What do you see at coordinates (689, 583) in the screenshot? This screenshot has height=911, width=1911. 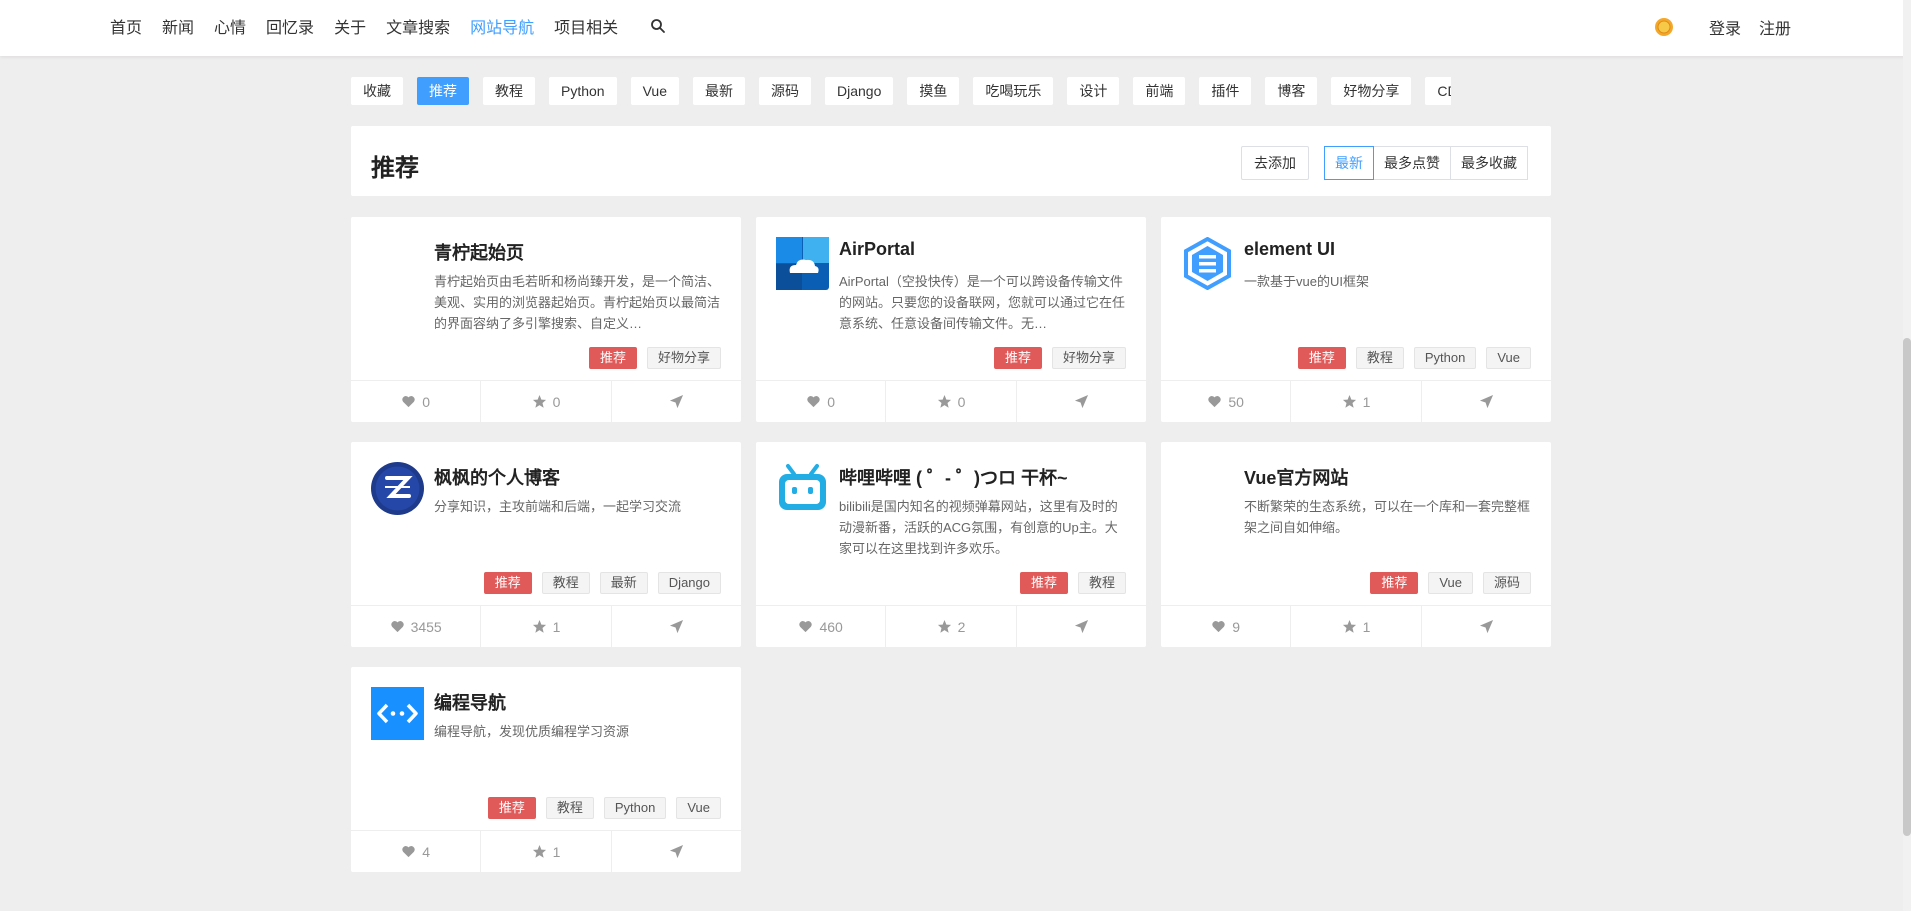 I see `tag: Django` at bounding box center [689, 583].